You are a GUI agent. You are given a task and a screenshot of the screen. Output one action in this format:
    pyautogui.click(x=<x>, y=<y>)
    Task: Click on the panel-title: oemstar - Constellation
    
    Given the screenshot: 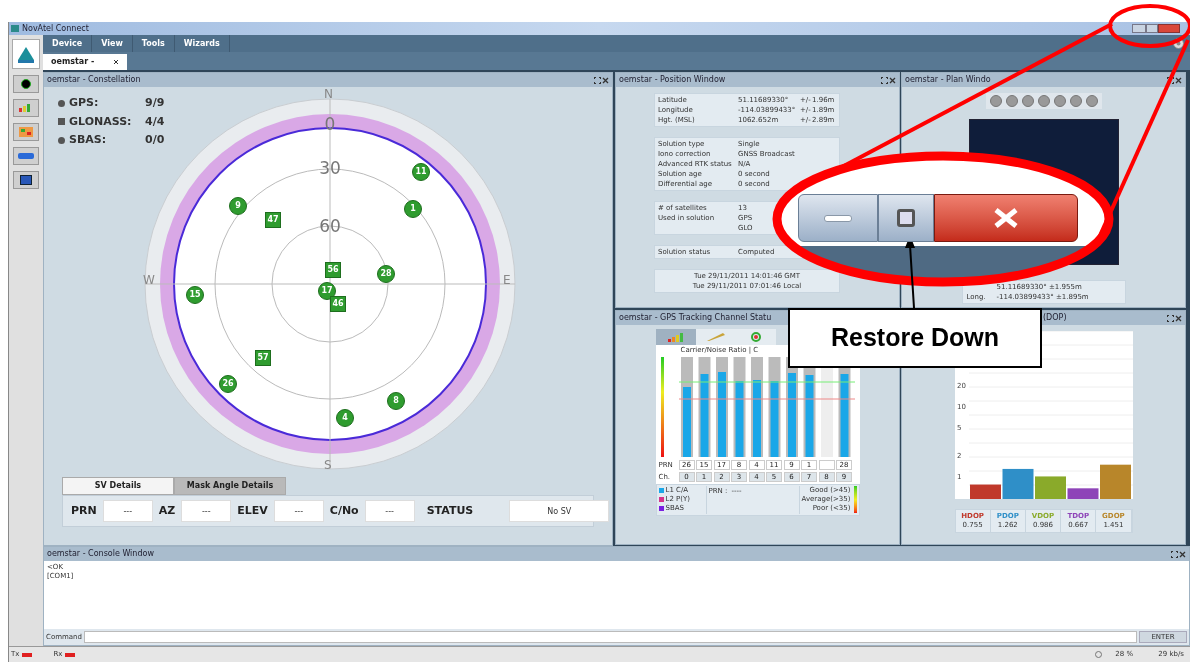 What is the action you would take?
    pyautogui.click(x=94, y=80)
    